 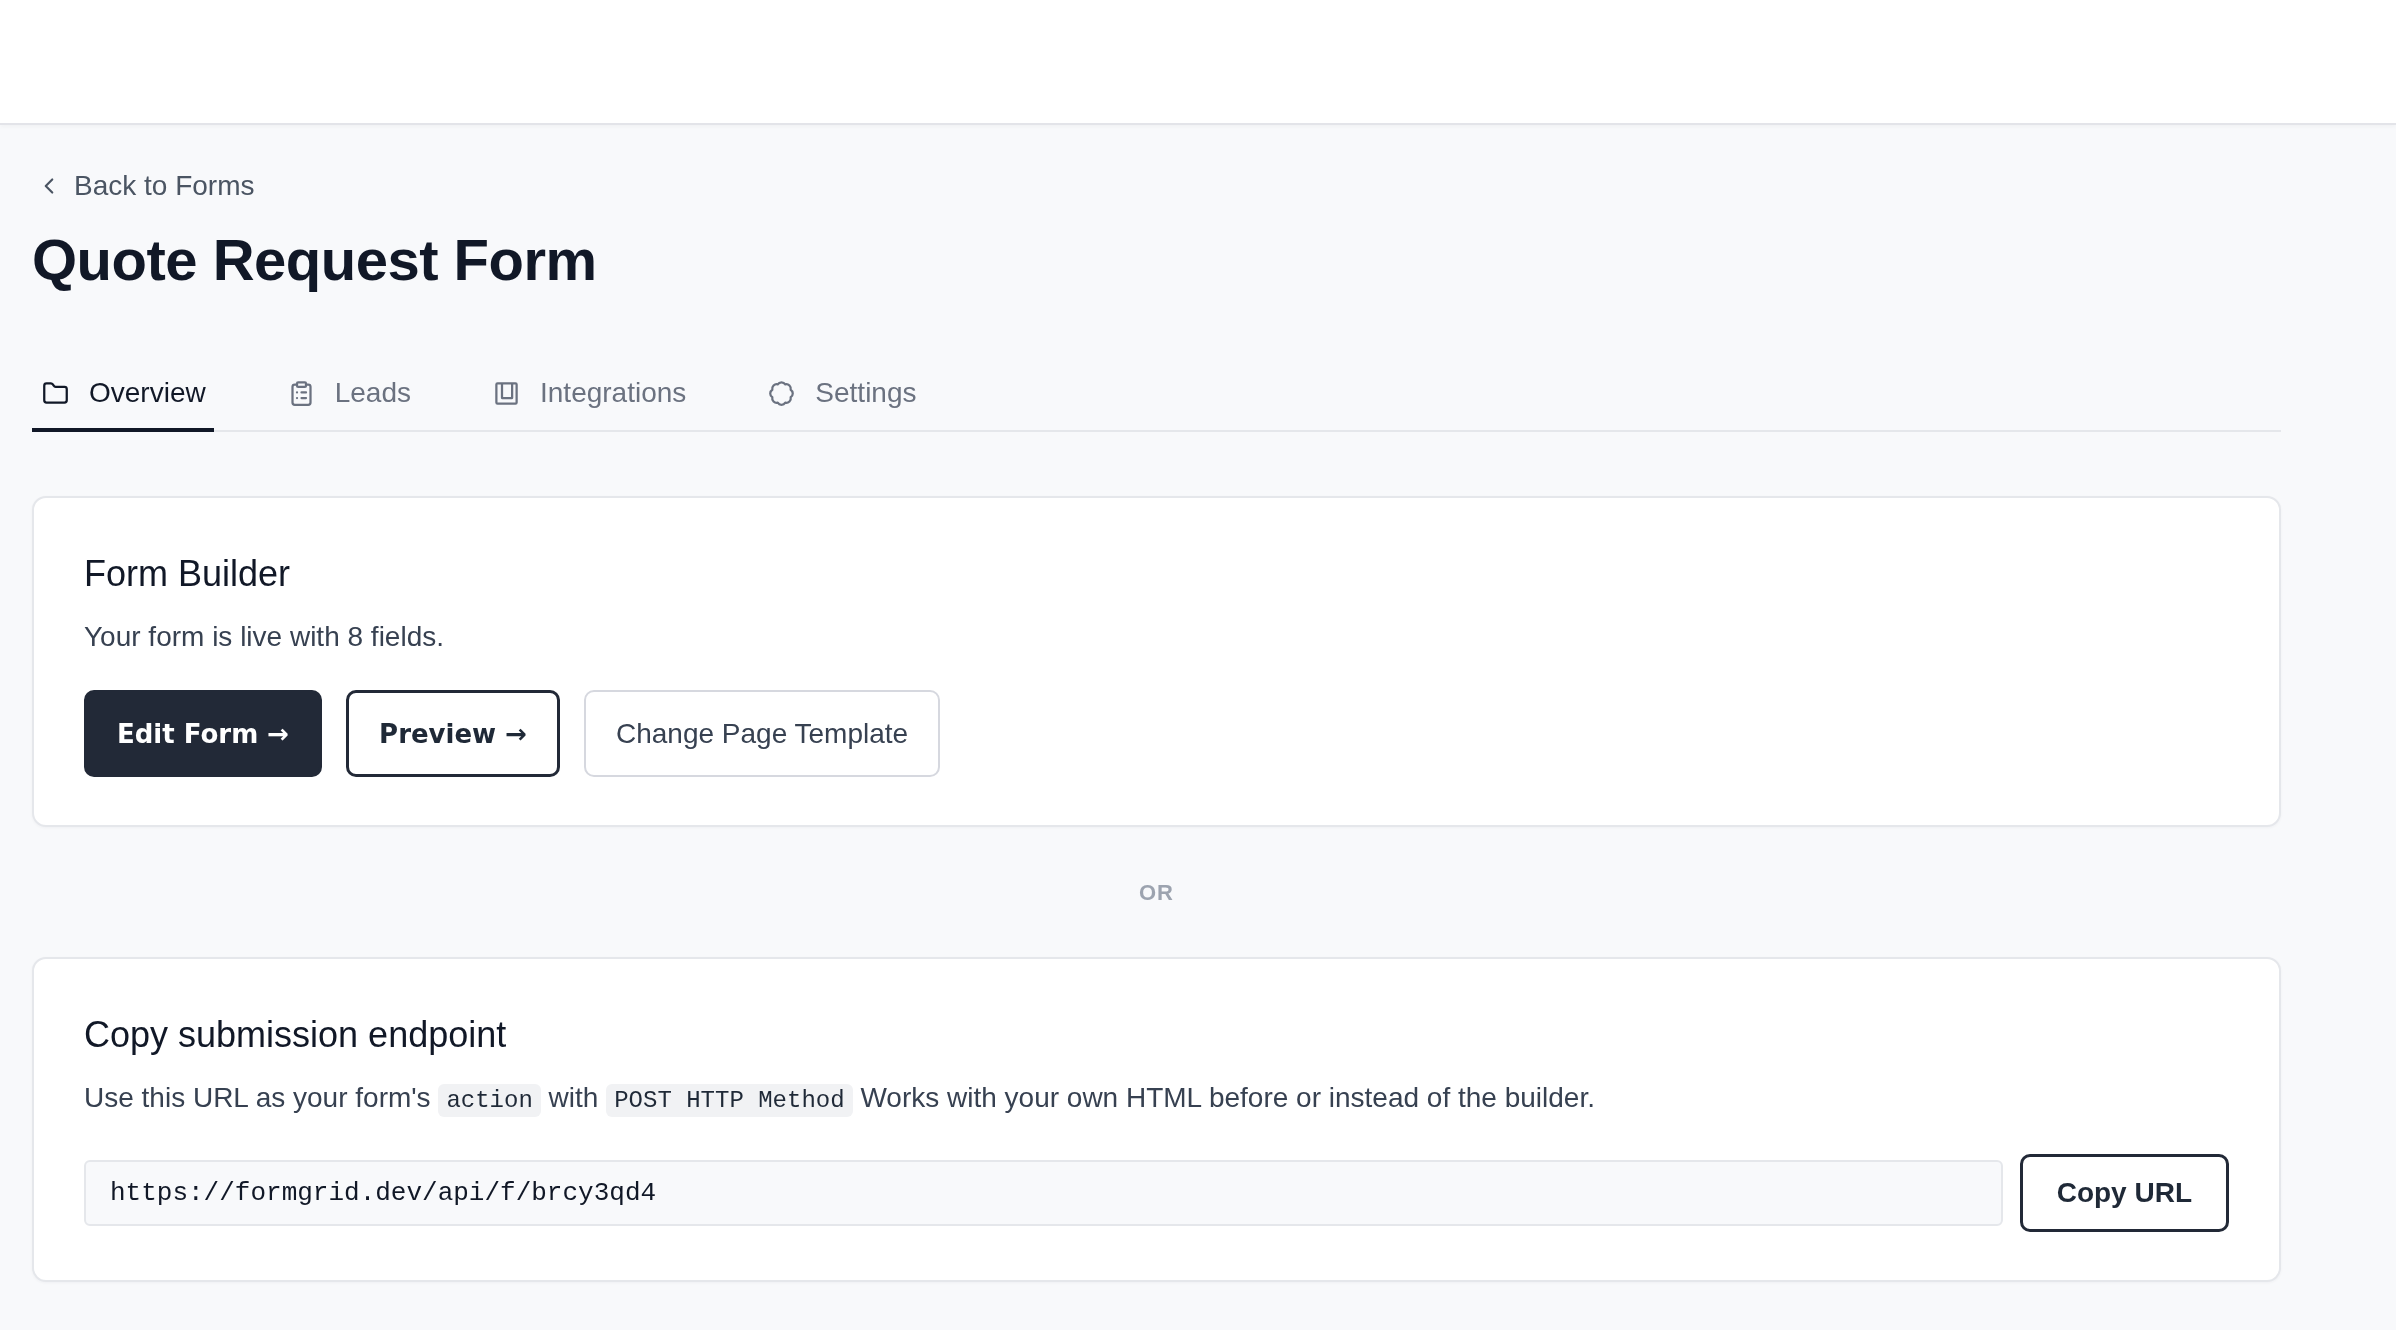 I want to click on url-field: https://formgrid.dev/api/f/brcy3qd4, so click(x=1043, y=1193).